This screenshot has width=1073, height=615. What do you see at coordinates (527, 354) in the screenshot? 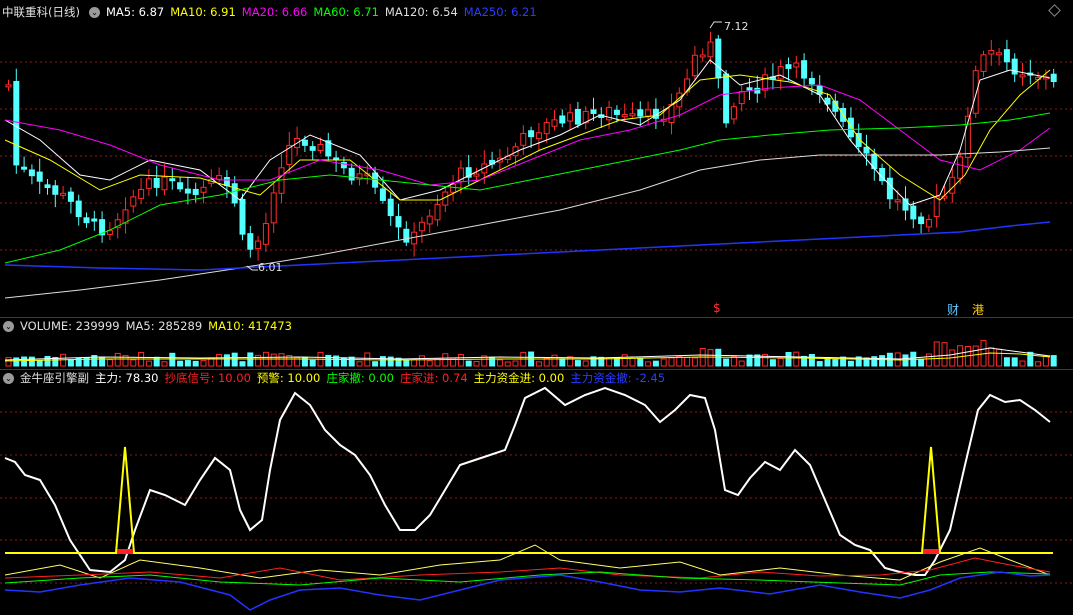
I see `volume-ma5-line` at bounding box center [527, 354].